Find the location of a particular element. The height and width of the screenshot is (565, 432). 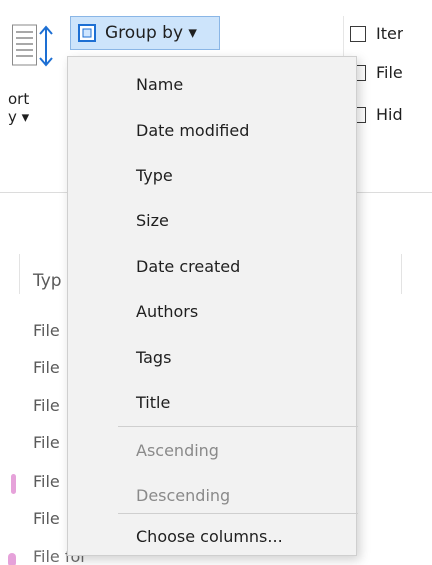

menu-item-size: Size is located at coordinates (212, 220).